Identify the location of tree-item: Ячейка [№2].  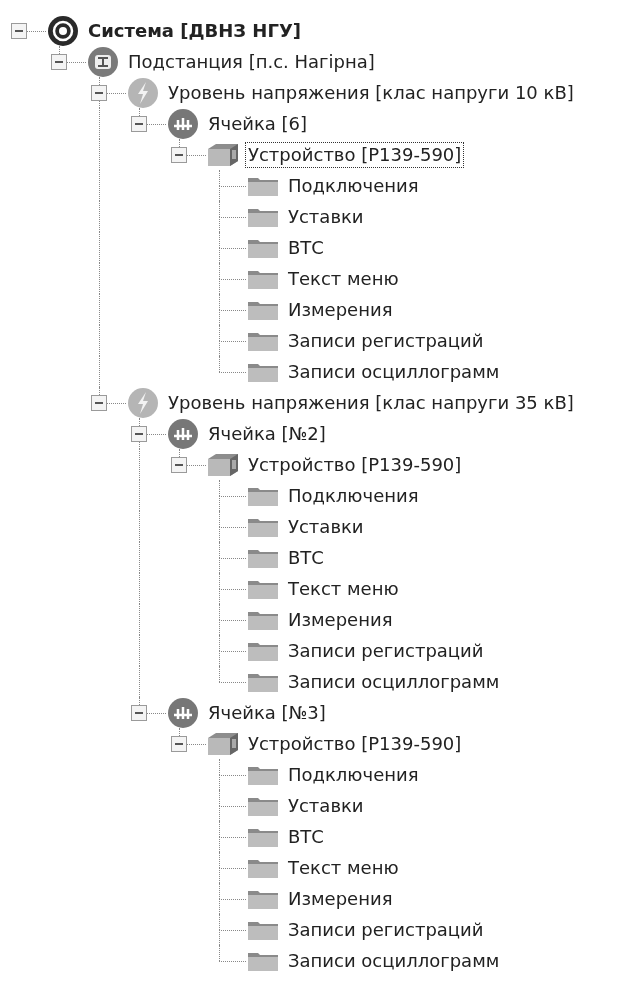
(267, 433).